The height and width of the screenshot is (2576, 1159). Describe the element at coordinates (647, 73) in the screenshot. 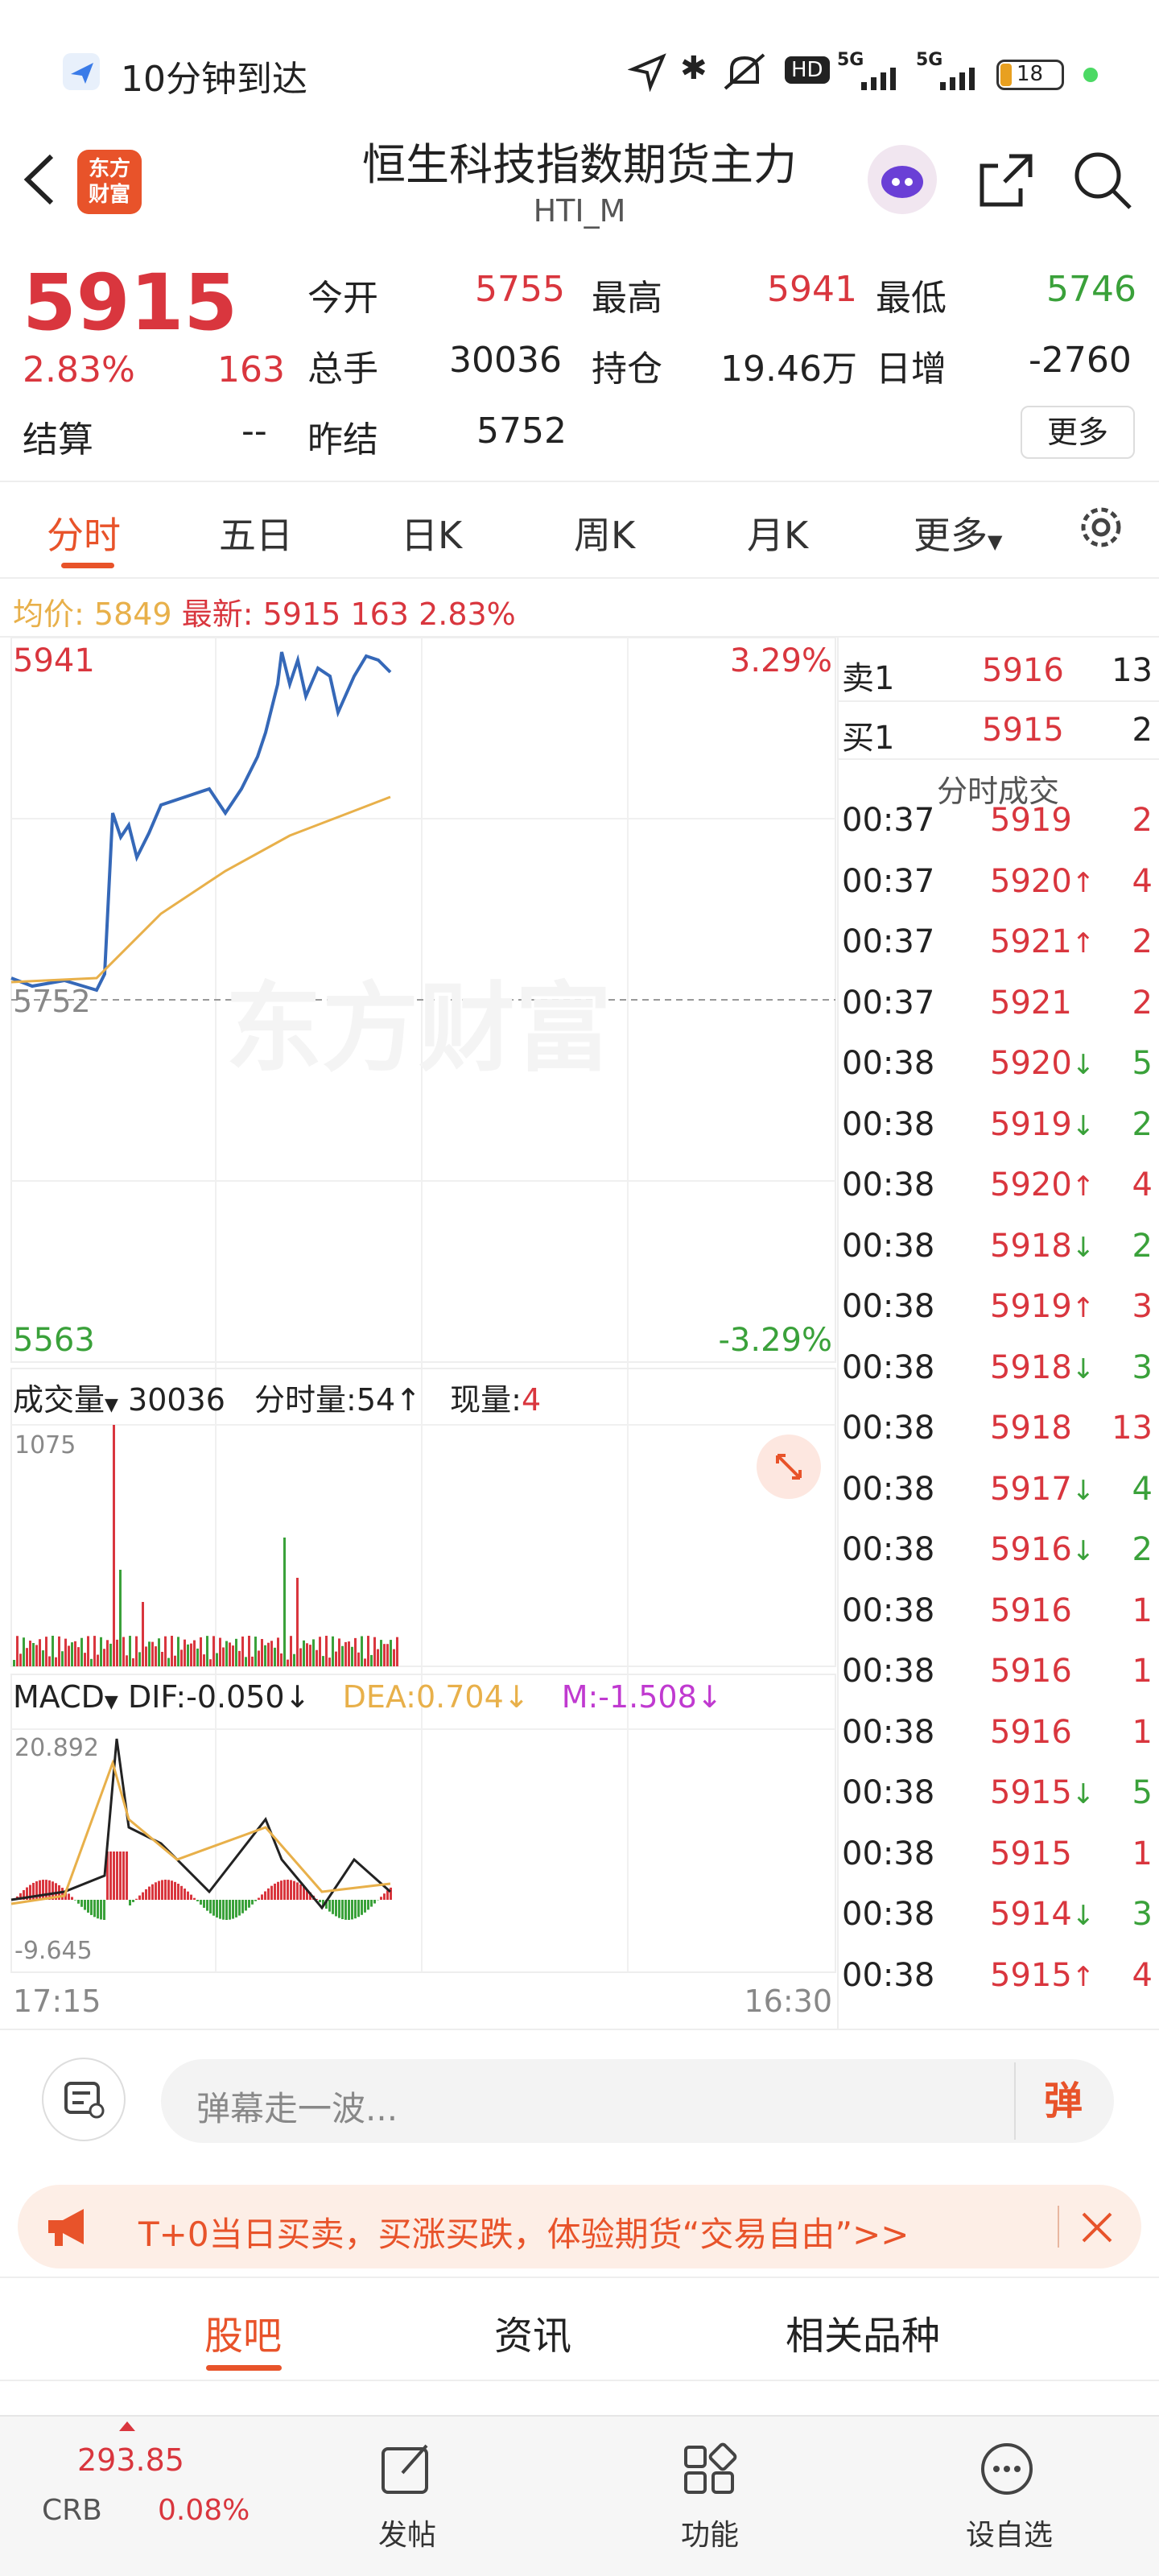

I see `location-icon` at that location.